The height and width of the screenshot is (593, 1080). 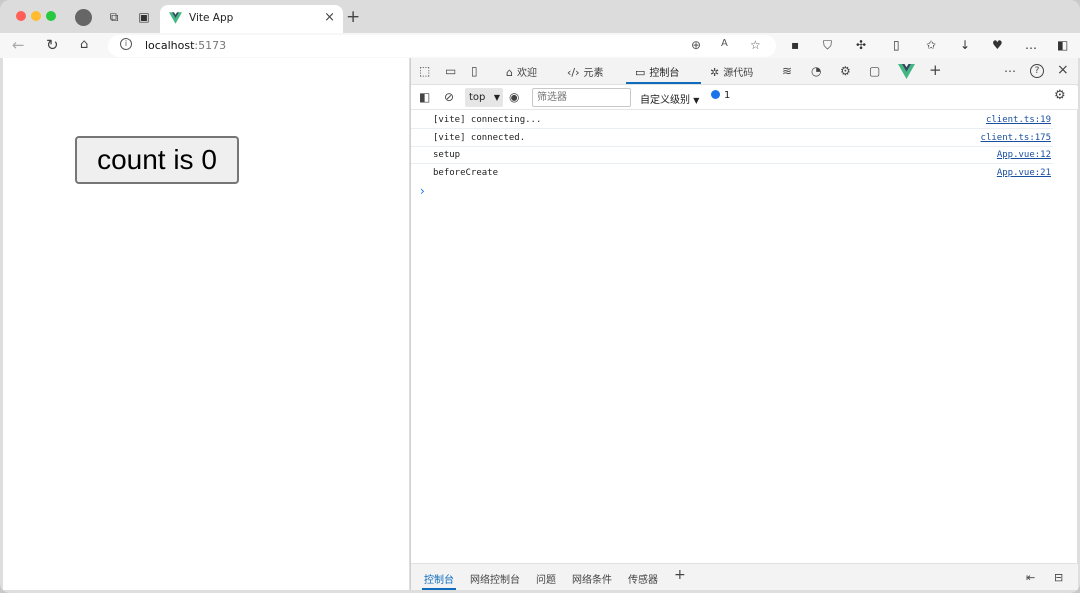 What do you see at coordinates (742, 173) in the screenshot?
I see `console-row: beforeCreate App.vue:21` at bounding box center [742, 173].